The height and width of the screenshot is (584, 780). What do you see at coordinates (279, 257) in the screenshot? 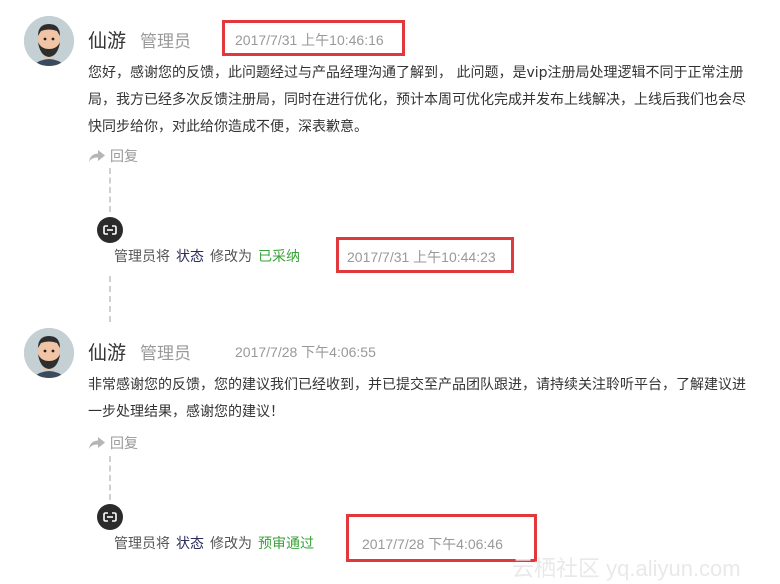
I see `status-value: 已采纳` at bounding box center [279, 257].